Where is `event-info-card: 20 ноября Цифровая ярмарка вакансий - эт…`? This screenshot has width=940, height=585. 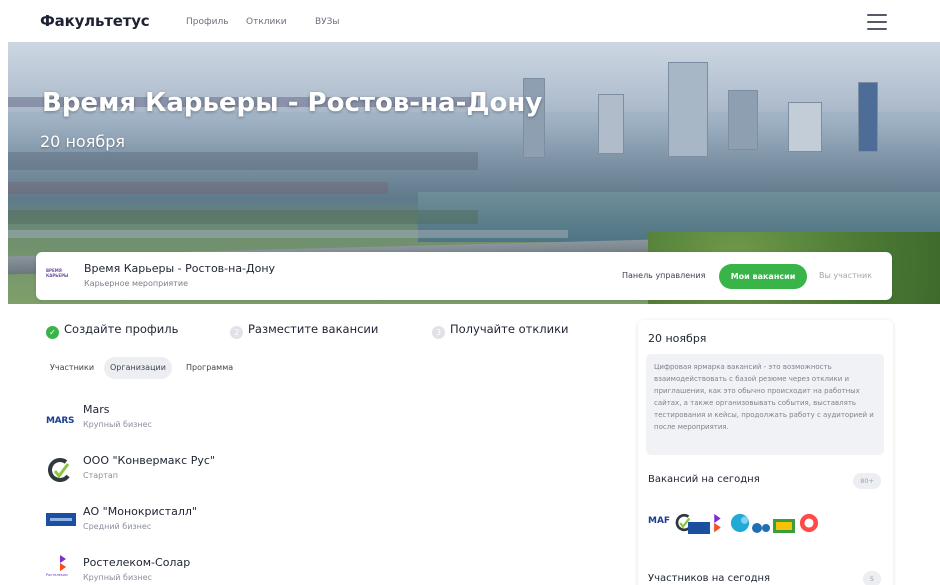
event-info-card: 20 ноября Цифровая ярмарка вакансий - эт… is located at coordinates (765, 452).